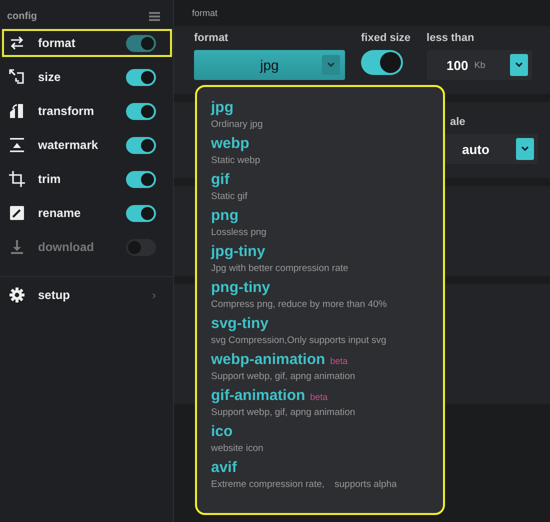 This screenshot has height=522, width=550. I want to click on format-option: avif, so click(224, 468).